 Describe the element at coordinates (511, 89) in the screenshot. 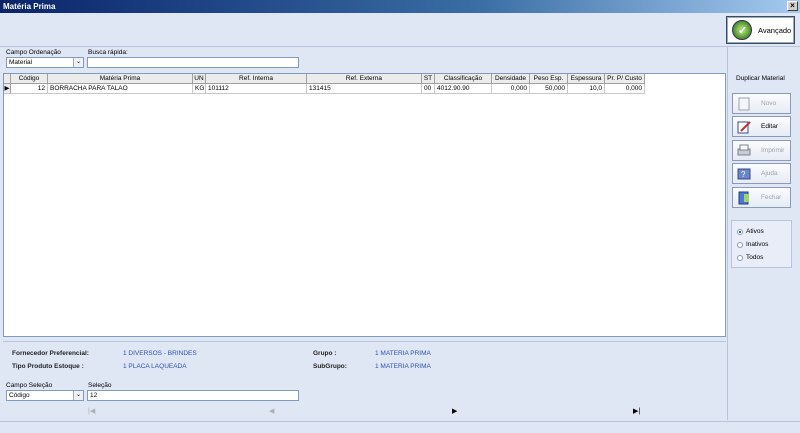

I see `cell-density: 0,000` at that location.